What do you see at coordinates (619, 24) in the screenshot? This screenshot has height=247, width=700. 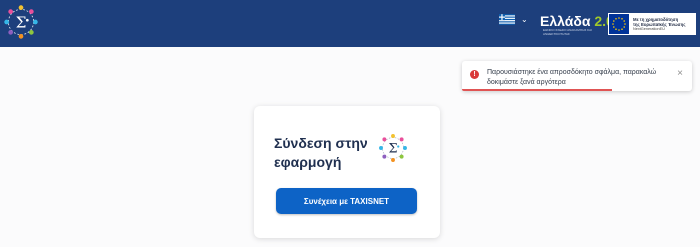 I see `eu-flag-icon` at bounding box center [619, 24].